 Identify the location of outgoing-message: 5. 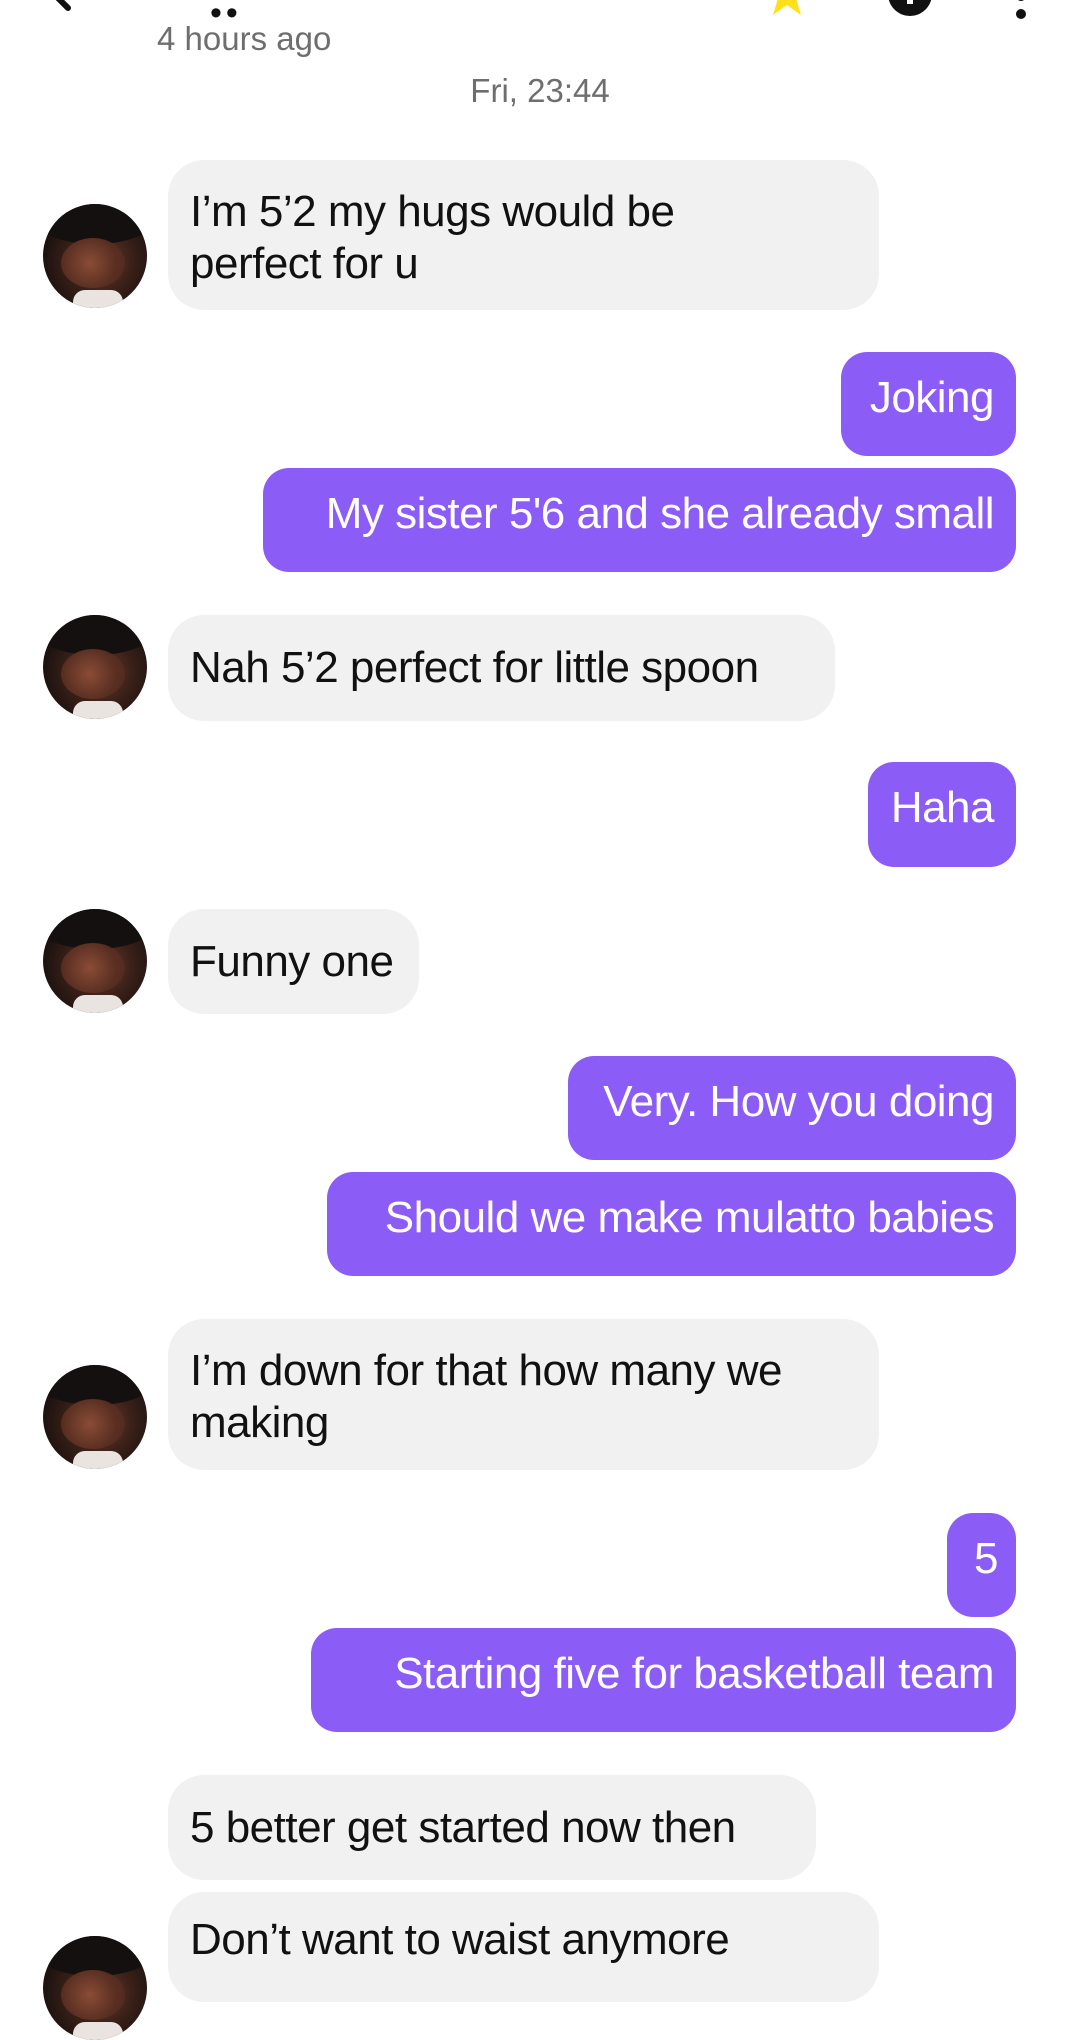
(981, 1565).